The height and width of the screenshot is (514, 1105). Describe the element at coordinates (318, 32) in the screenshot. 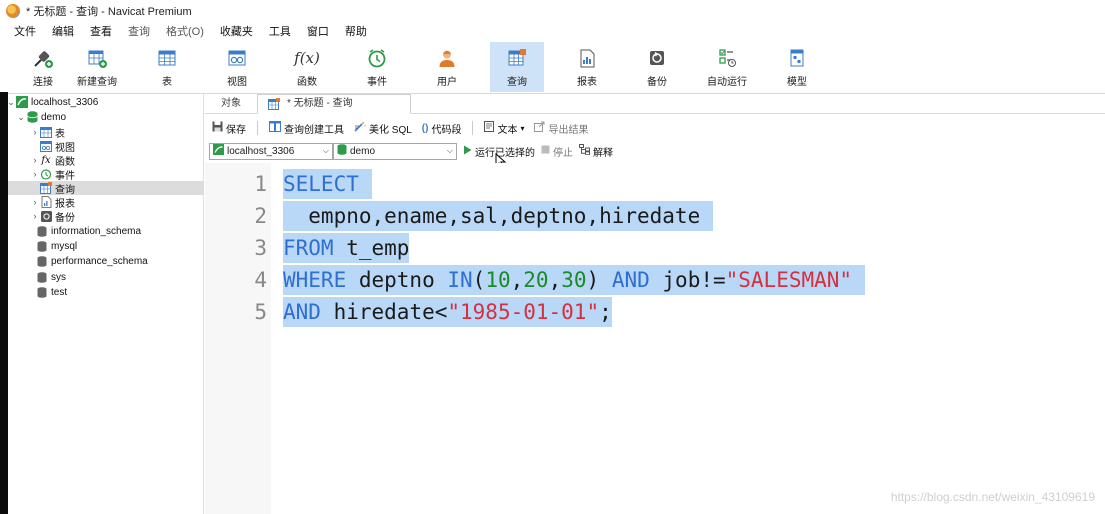

I see `menu-window: 窗口` at that location.